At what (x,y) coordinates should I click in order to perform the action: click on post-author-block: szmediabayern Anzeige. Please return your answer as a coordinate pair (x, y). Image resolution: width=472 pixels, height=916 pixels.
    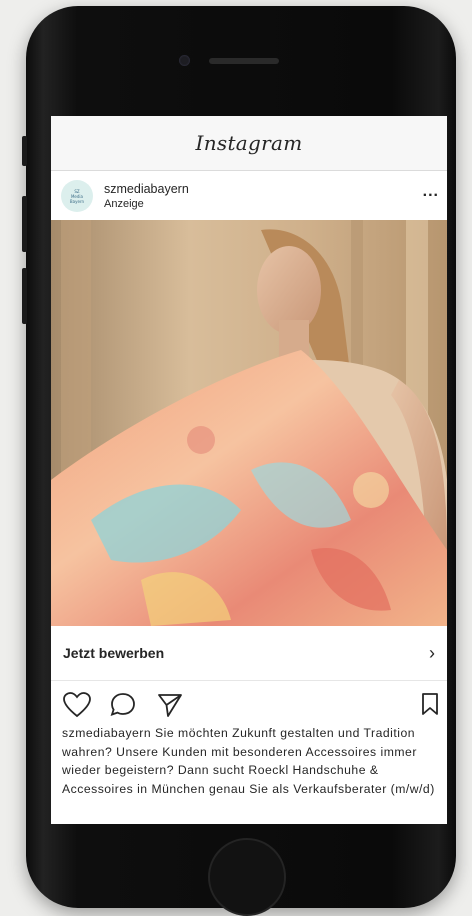
    Looking at the image, I should click on (146, 196).